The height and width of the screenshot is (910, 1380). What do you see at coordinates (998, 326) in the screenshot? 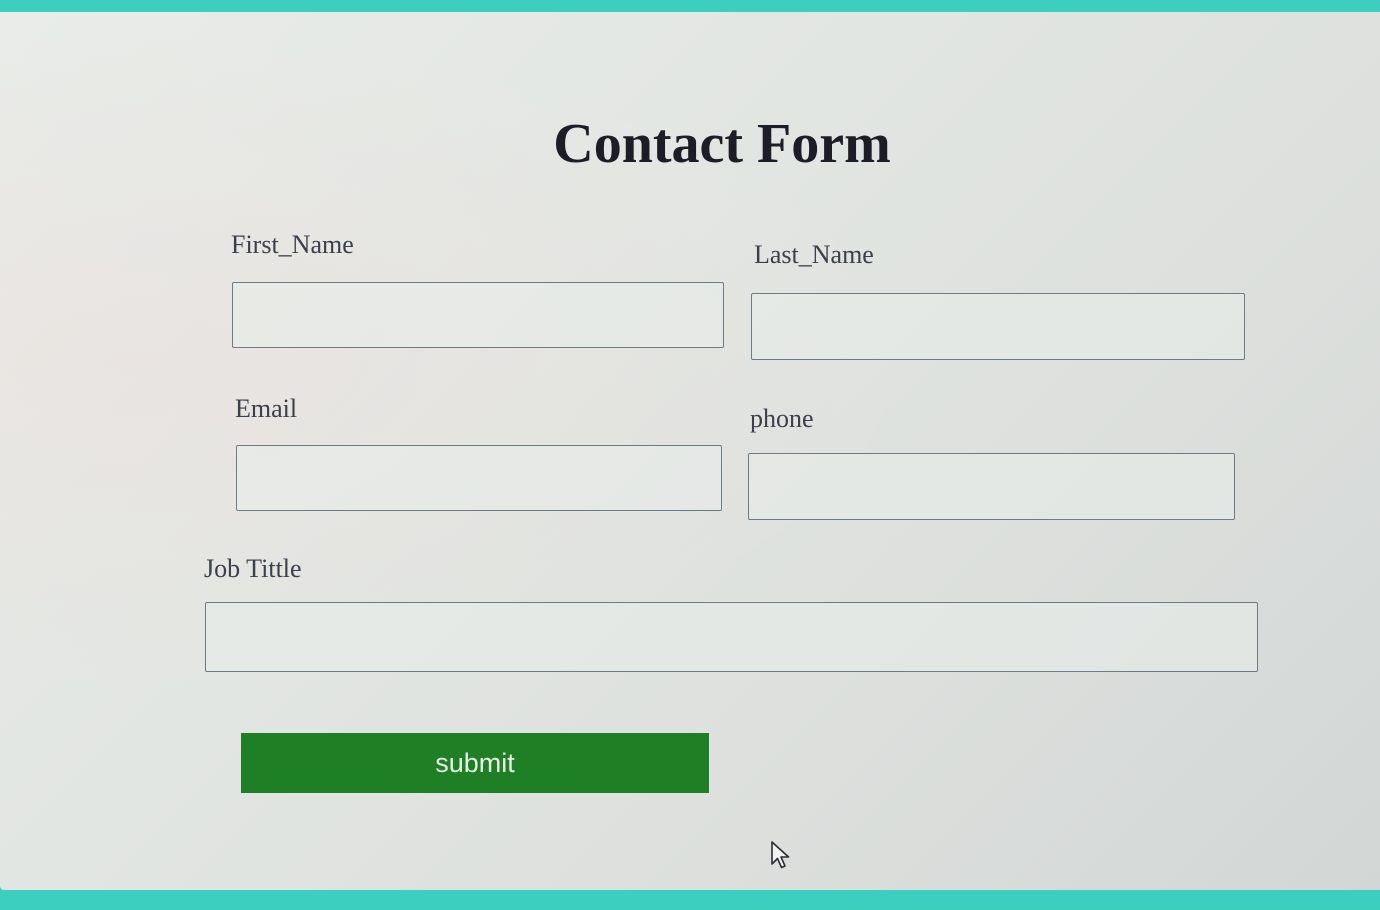
I see `last-name-input` at bounding box center [998, 326].